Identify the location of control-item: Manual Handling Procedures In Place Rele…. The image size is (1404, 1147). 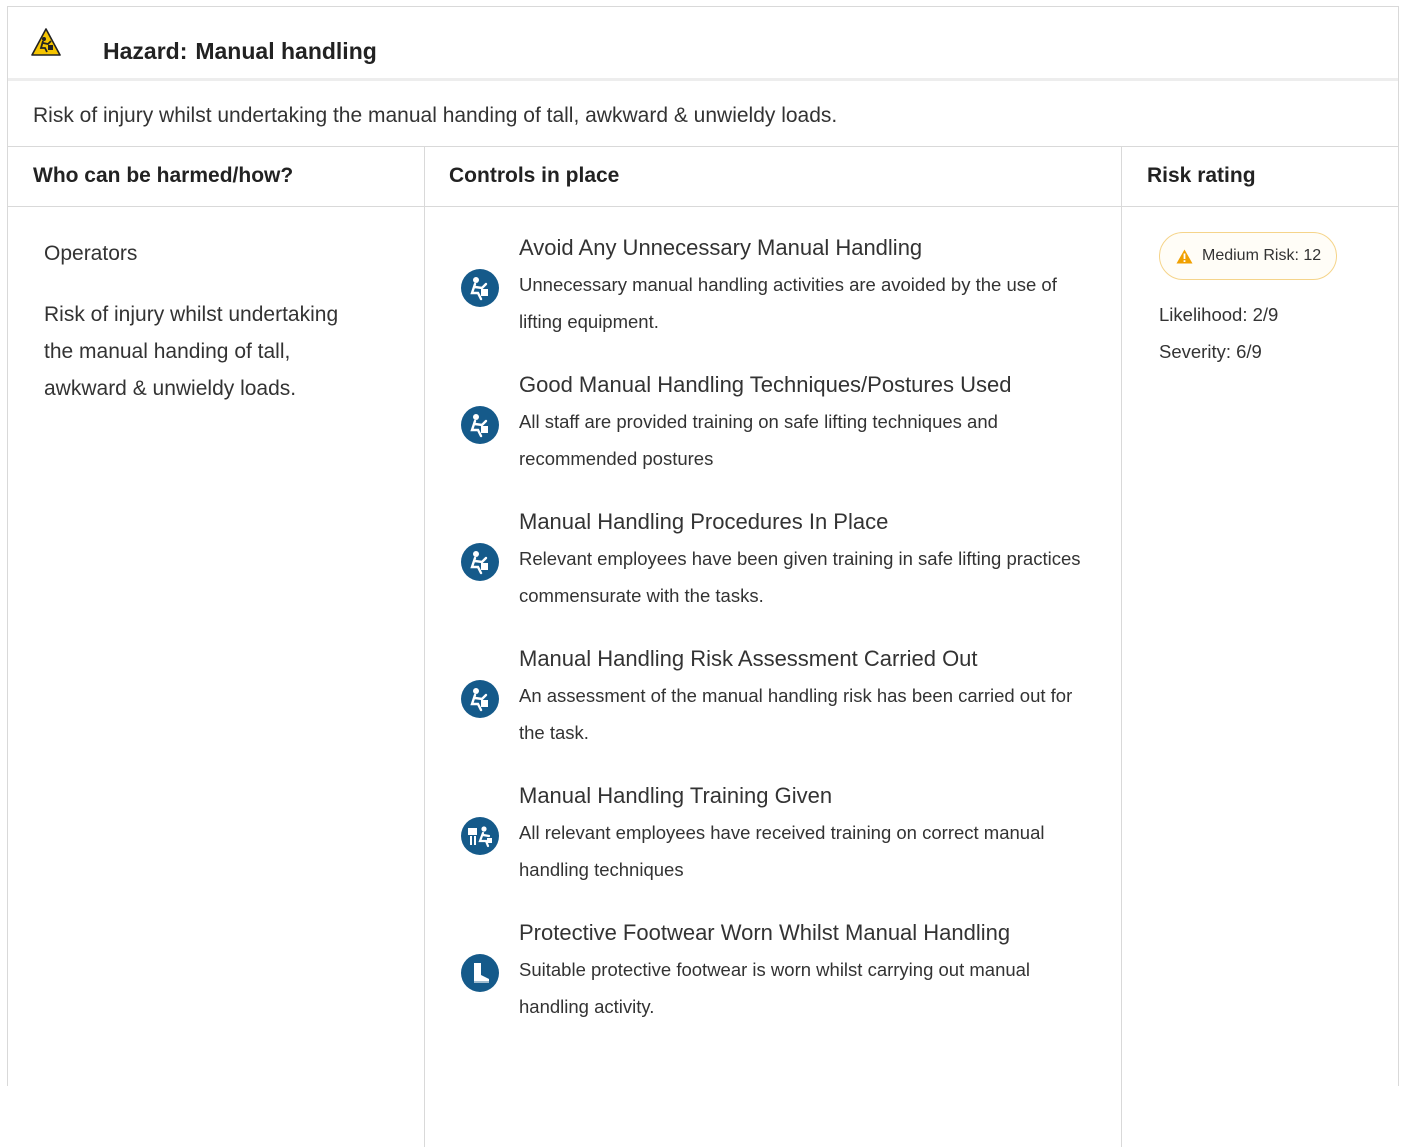
(773, 575).